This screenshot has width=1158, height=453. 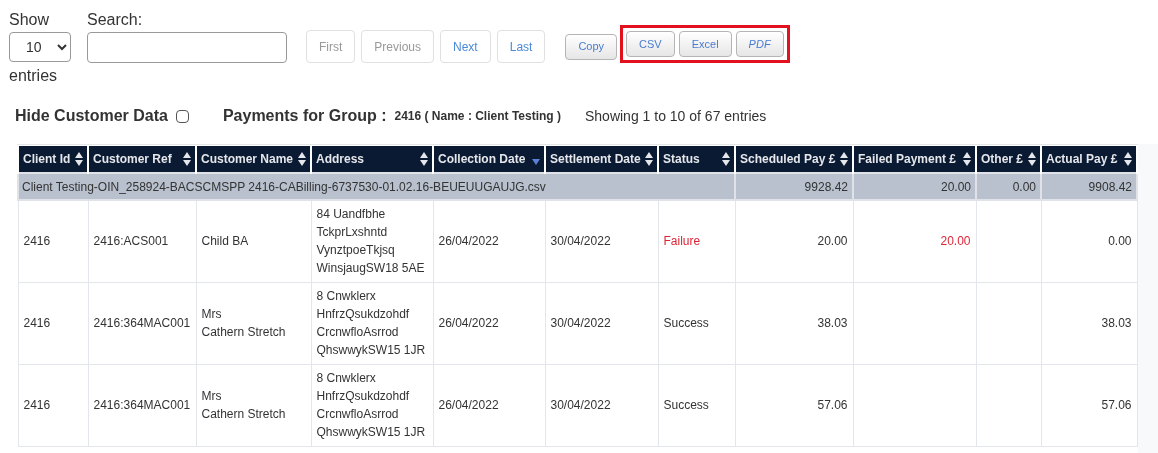 I want to click on address-cell: 84 Uandfbhe TckprLxshntd VynztpoeTkjsq WinsjaugSW18 5AE, so click(x=372, y=241).